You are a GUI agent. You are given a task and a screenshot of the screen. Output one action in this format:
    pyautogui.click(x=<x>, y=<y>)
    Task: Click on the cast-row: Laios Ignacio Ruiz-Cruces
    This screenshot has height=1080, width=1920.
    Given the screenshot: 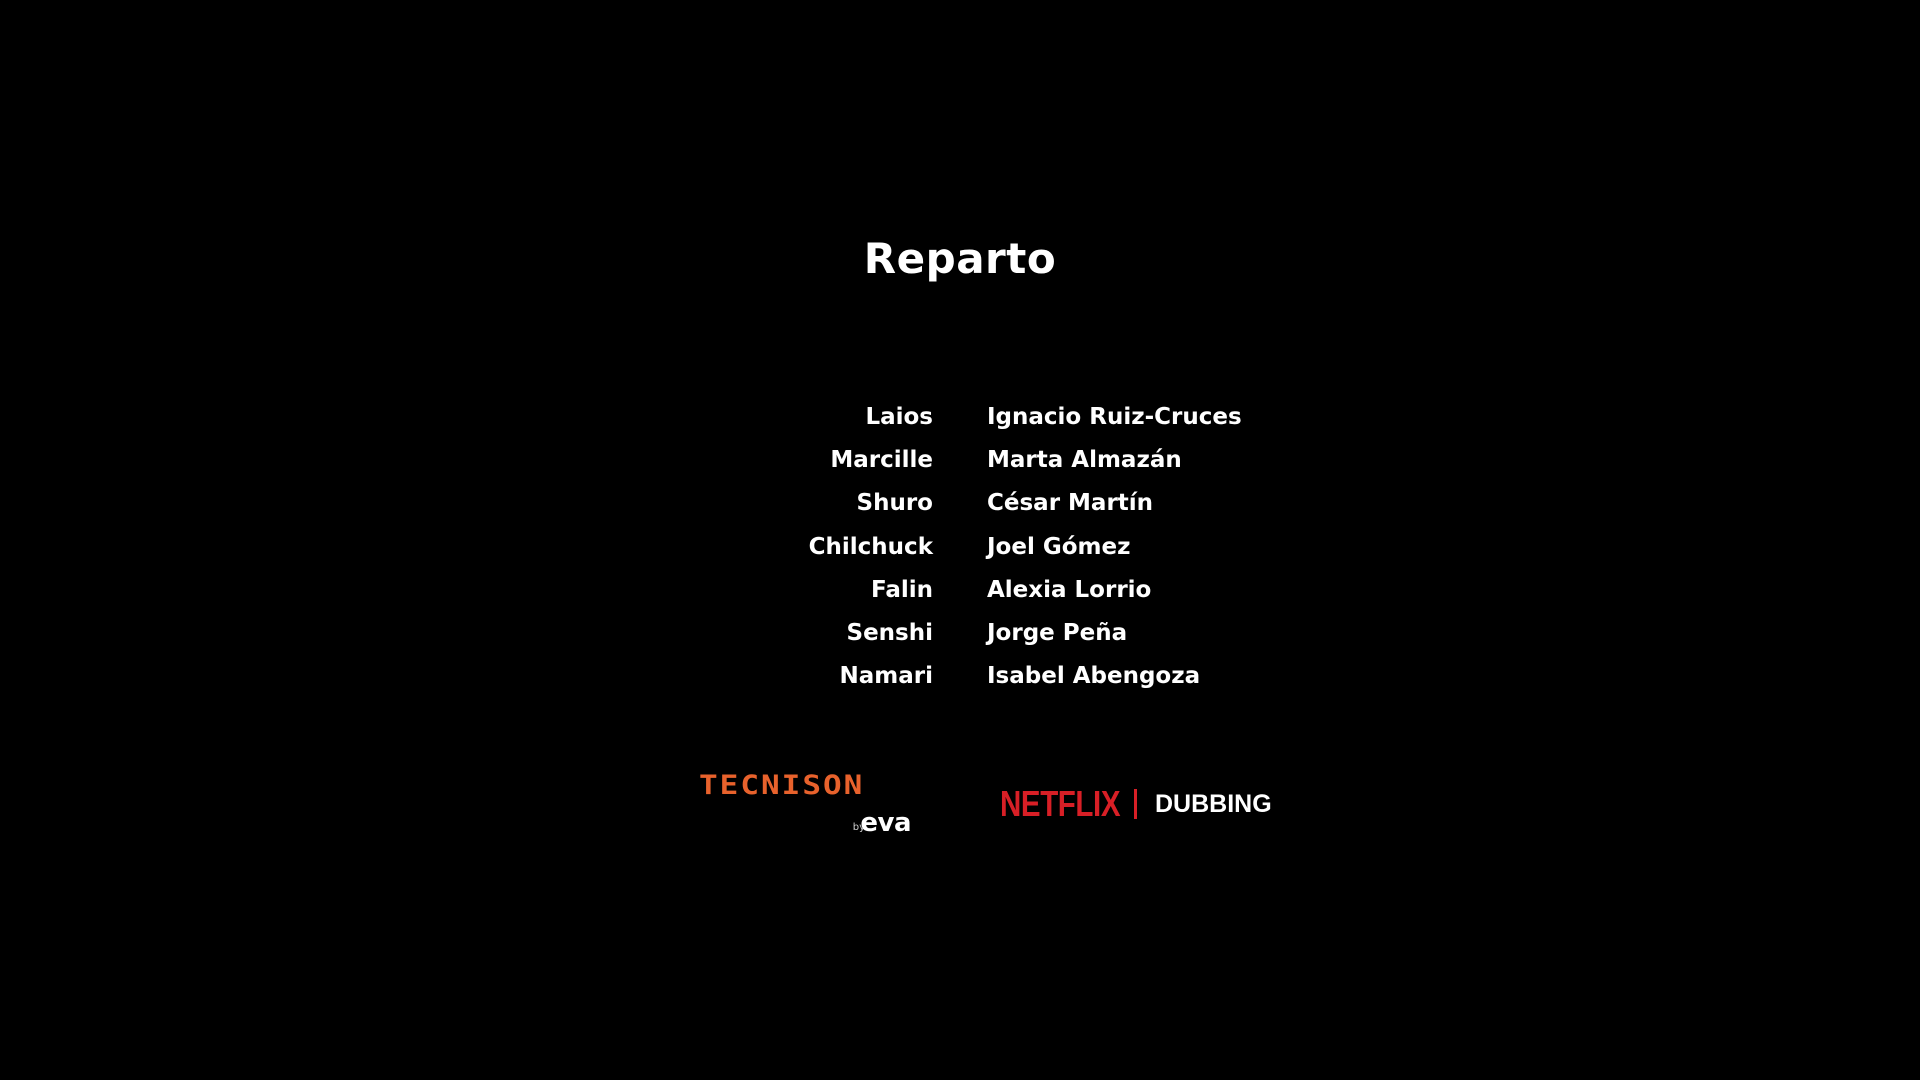 What is the action you would take?
    pyautogui.click(x=960, y=417)
    